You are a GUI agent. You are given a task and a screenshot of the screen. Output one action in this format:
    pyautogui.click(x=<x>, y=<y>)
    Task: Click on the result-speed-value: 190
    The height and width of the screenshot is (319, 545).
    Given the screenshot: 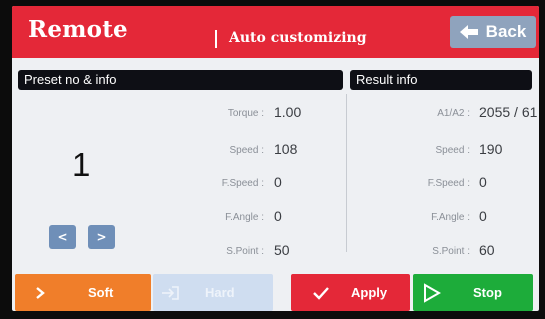 What is the action you would take?
    pyautogui.click(x=491, y=149)
    